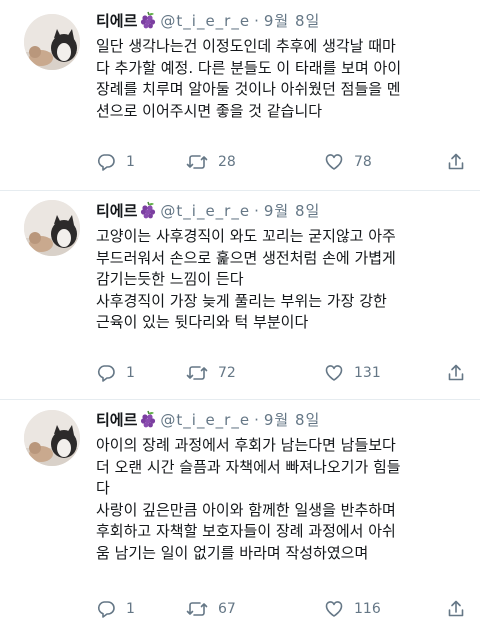 Image resolution: width=480 pixels, height=630 pixels. I want to click on tweet-line: 더 오랜 시간 슬픔과 자책에서 빠져나오기가 힘들, so click(248, 466).